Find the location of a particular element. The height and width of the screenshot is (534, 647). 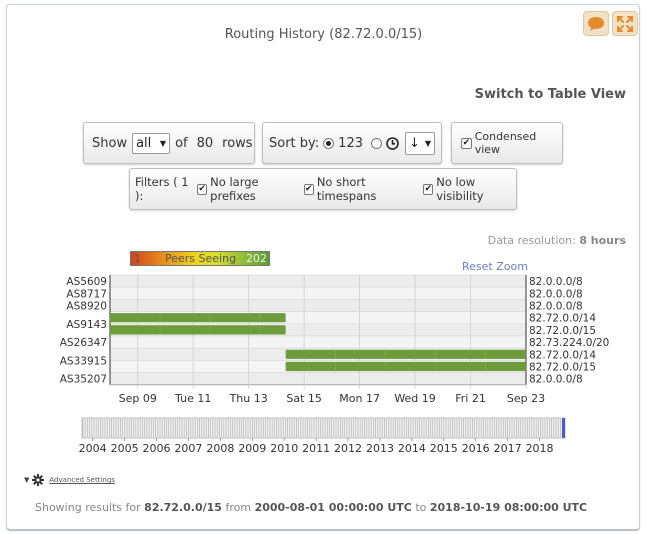

navigator-year-label: 2010 is located at coordinates (284, 448).